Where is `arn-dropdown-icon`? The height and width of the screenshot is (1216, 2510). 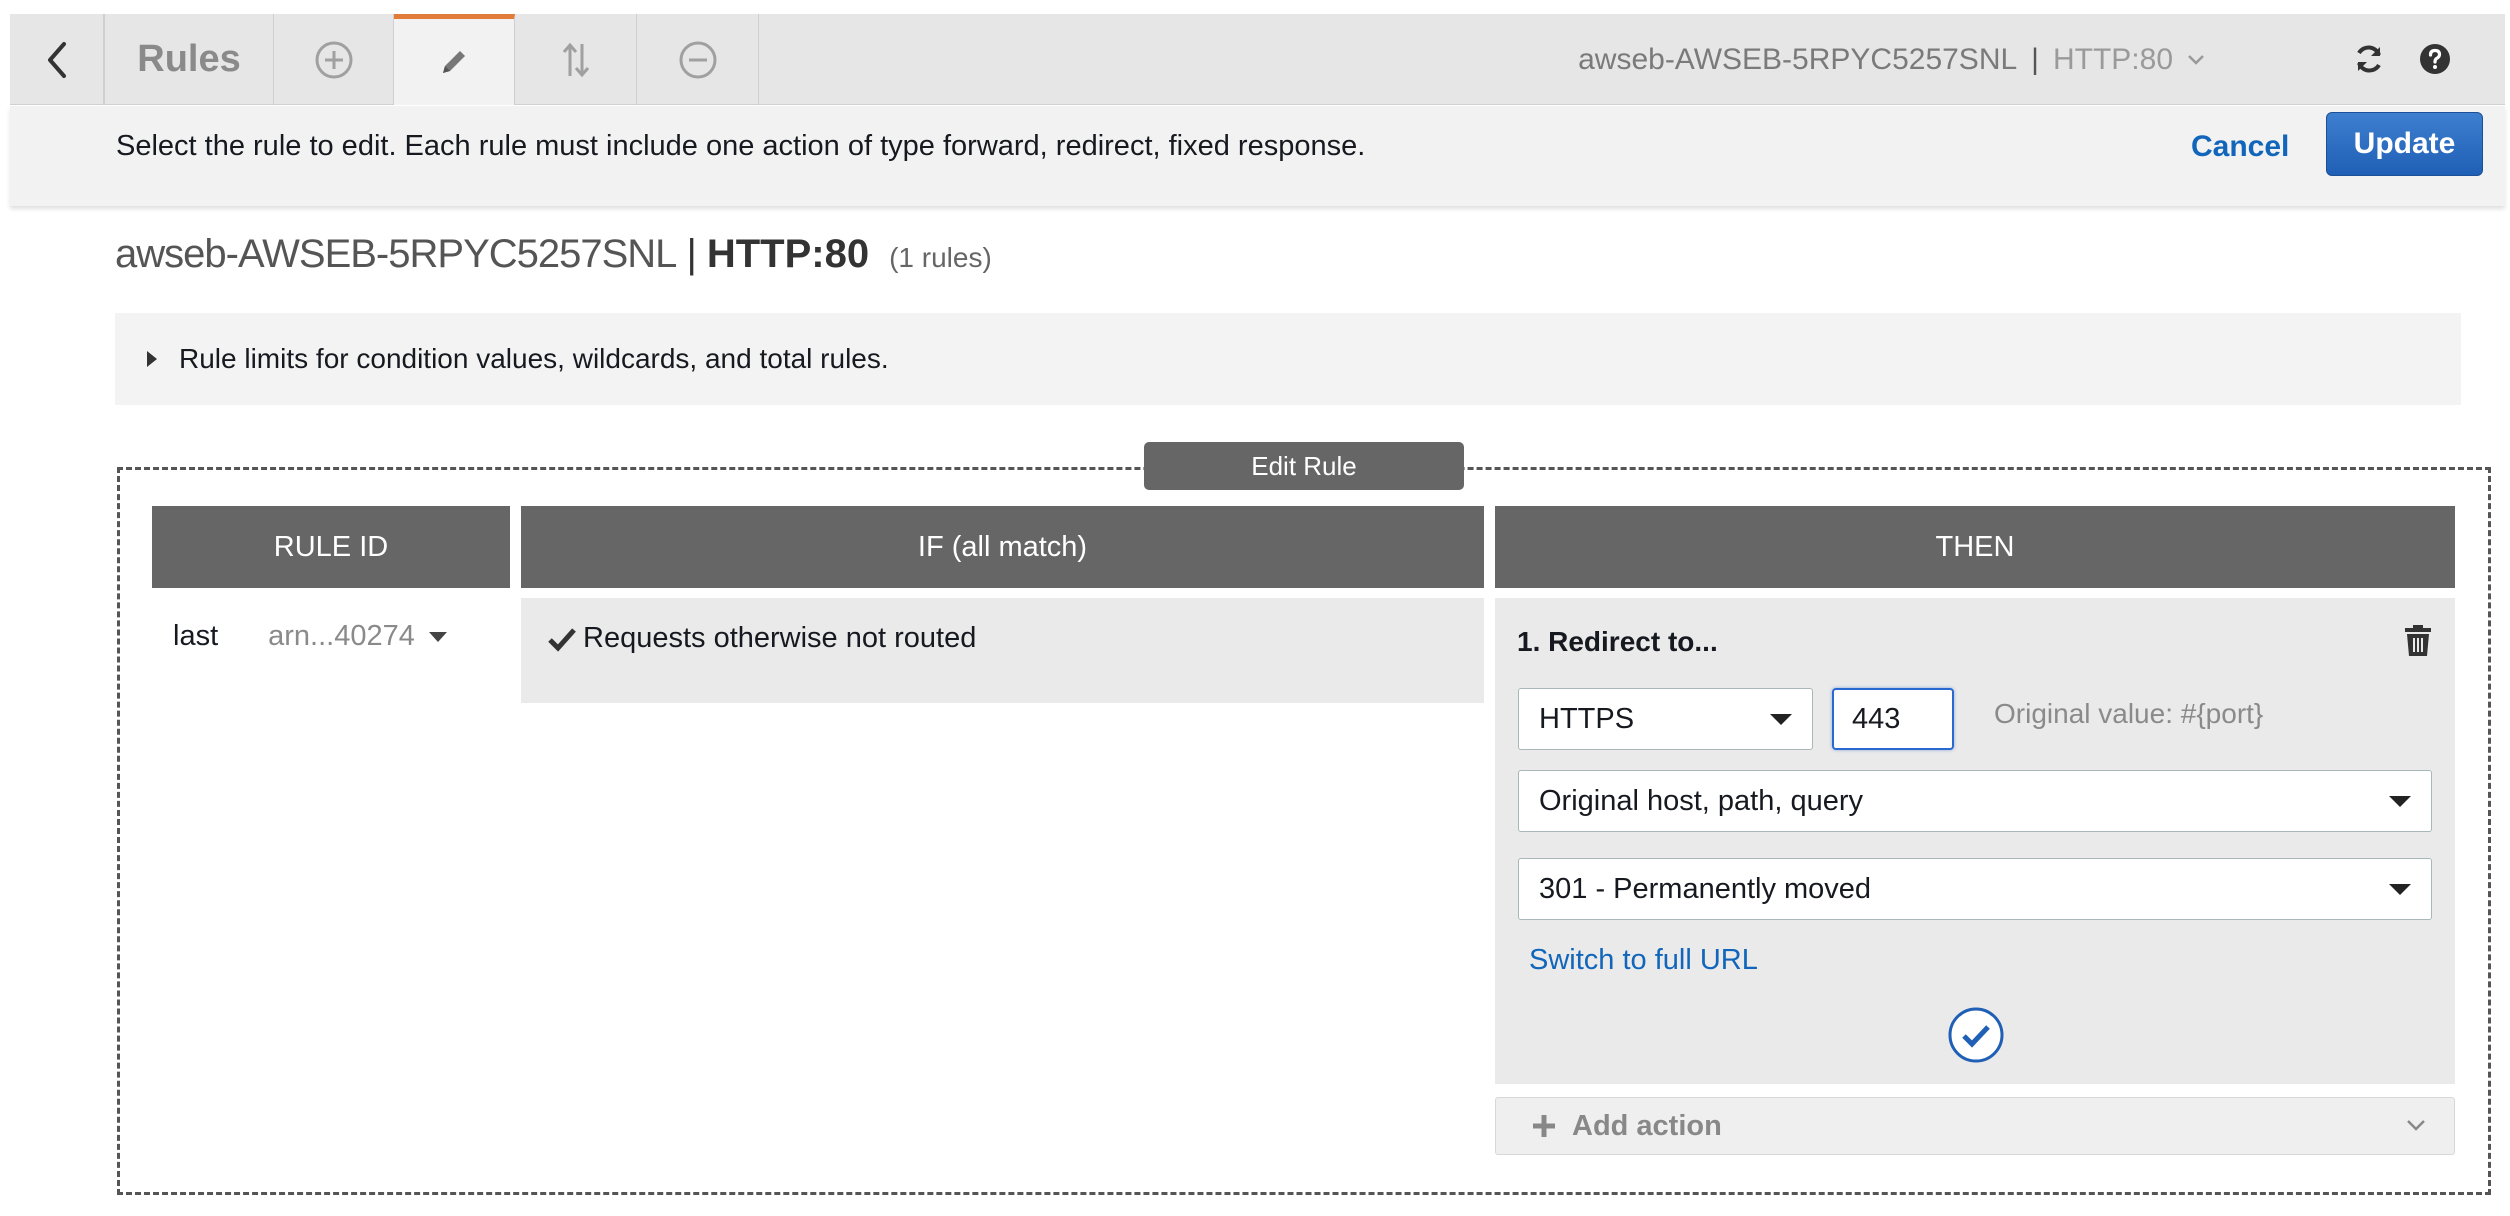 arn-dropdown-icon is located at coordinates (437, 636).